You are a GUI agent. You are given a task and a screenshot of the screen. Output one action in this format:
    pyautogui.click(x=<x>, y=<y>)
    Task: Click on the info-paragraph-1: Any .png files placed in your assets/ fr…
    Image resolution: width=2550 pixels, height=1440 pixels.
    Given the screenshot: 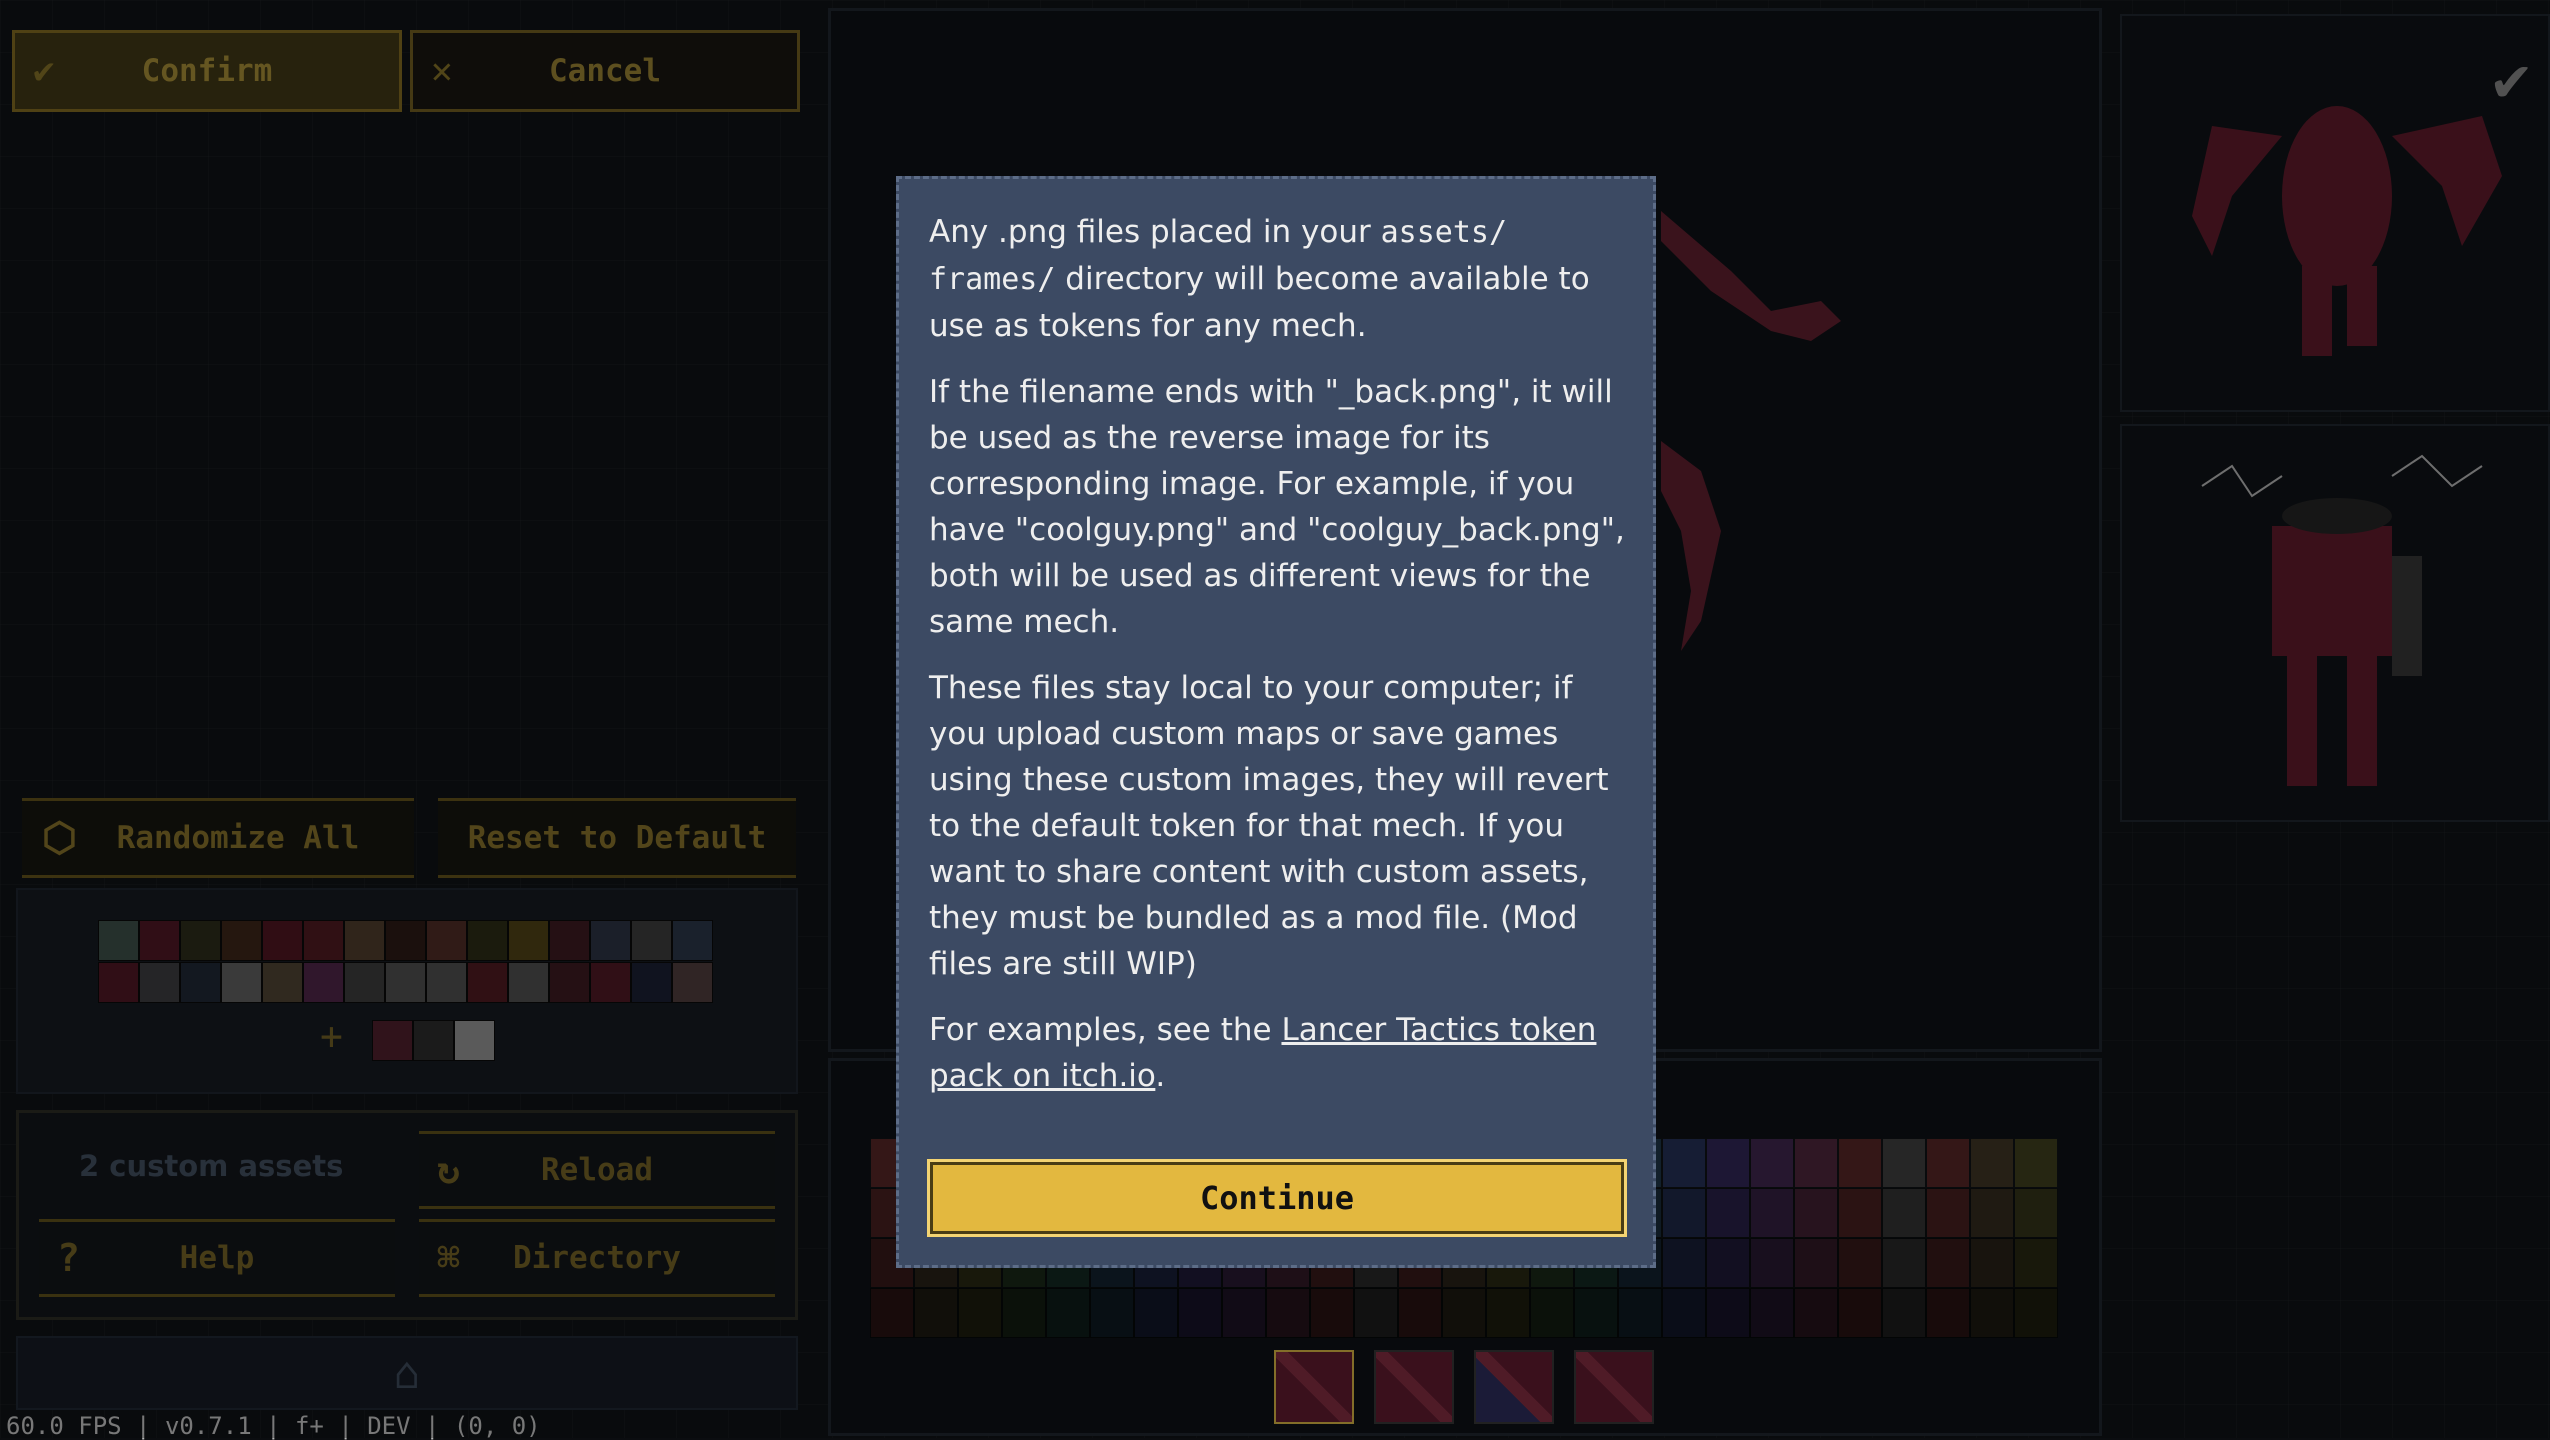 What is the action you would take?
    pyautogui.click(x=1277, y=279)
    